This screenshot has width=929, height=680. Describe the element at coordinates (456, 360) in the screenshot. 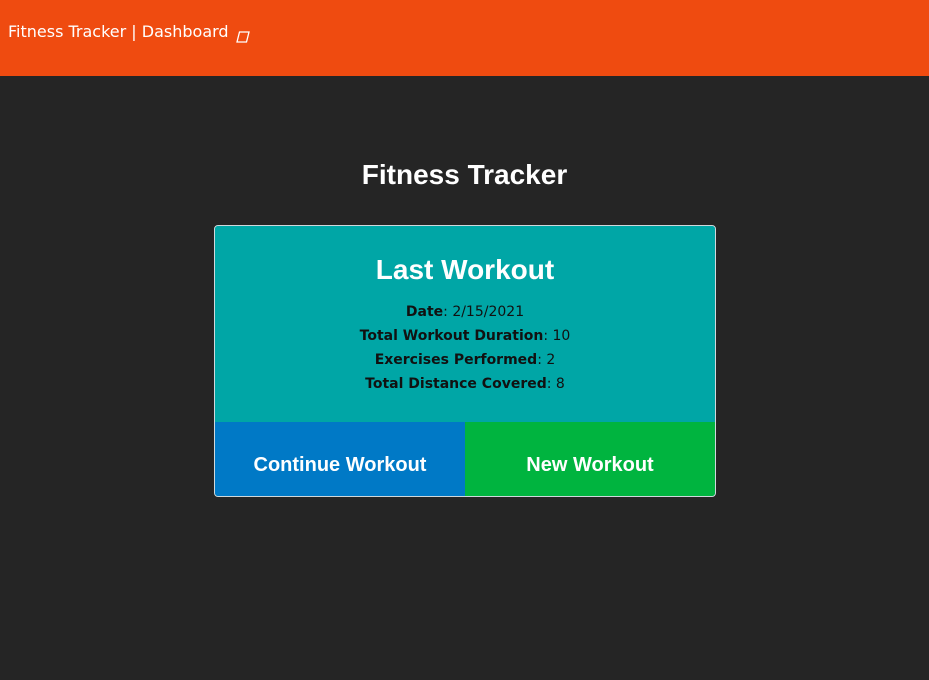

I see `stat-exercises-performed-label: Exercises Performed` at that location.